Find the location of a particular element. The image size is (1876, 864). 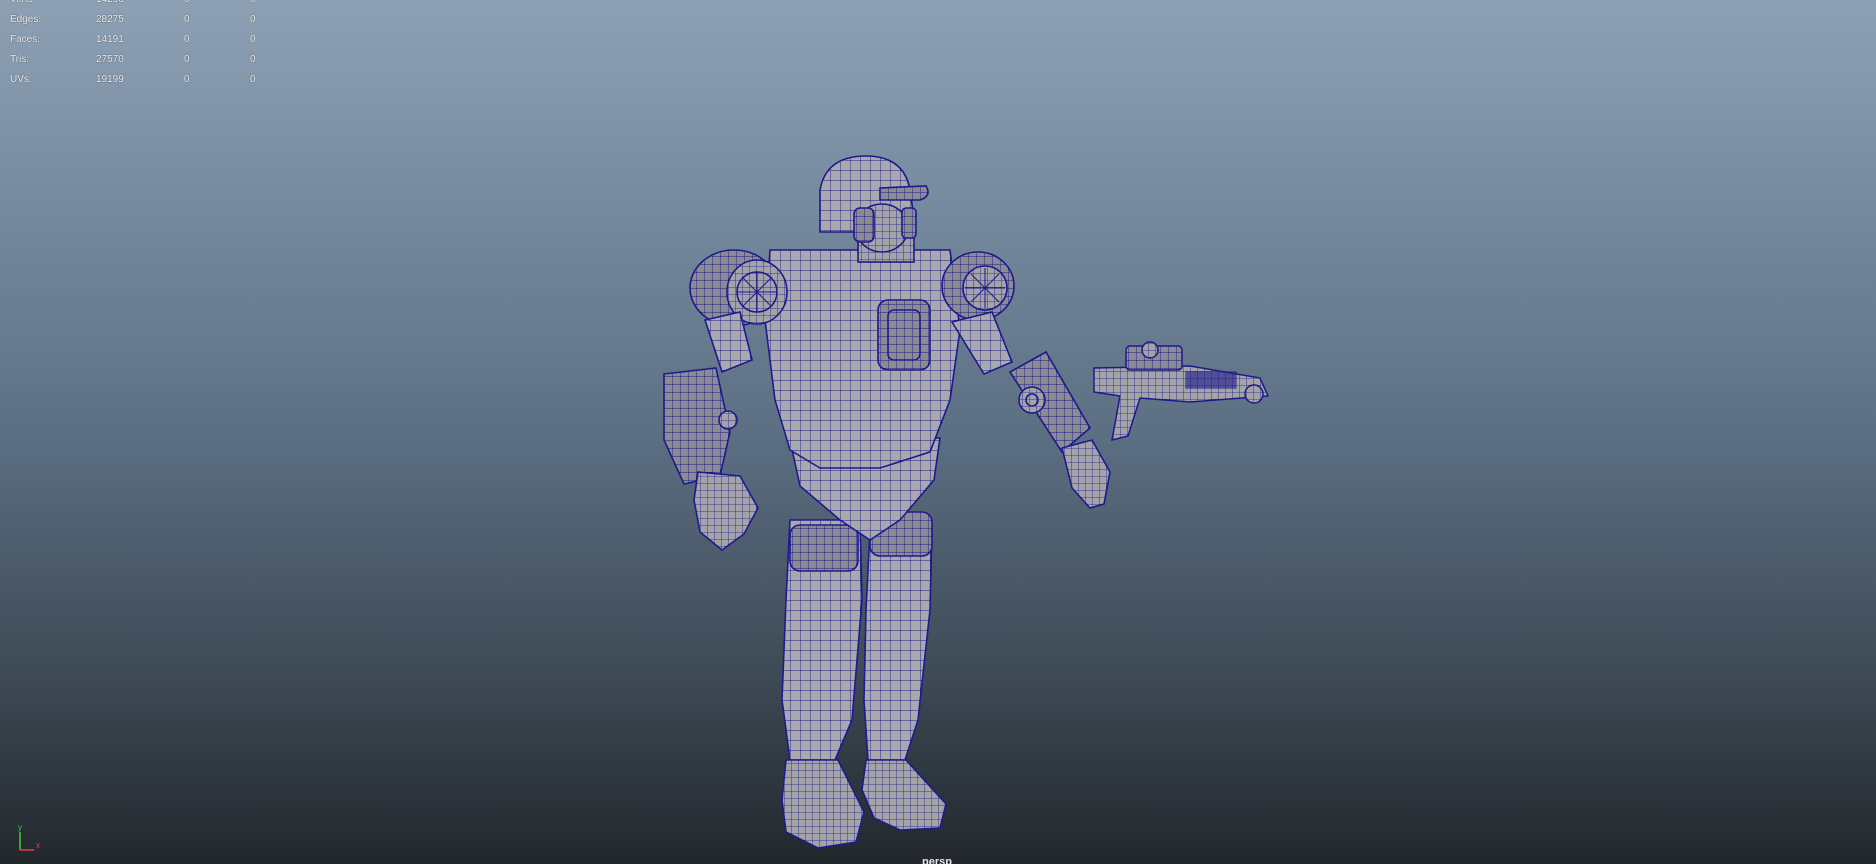

y-axis-label: y is located at coordinates (20, 828).